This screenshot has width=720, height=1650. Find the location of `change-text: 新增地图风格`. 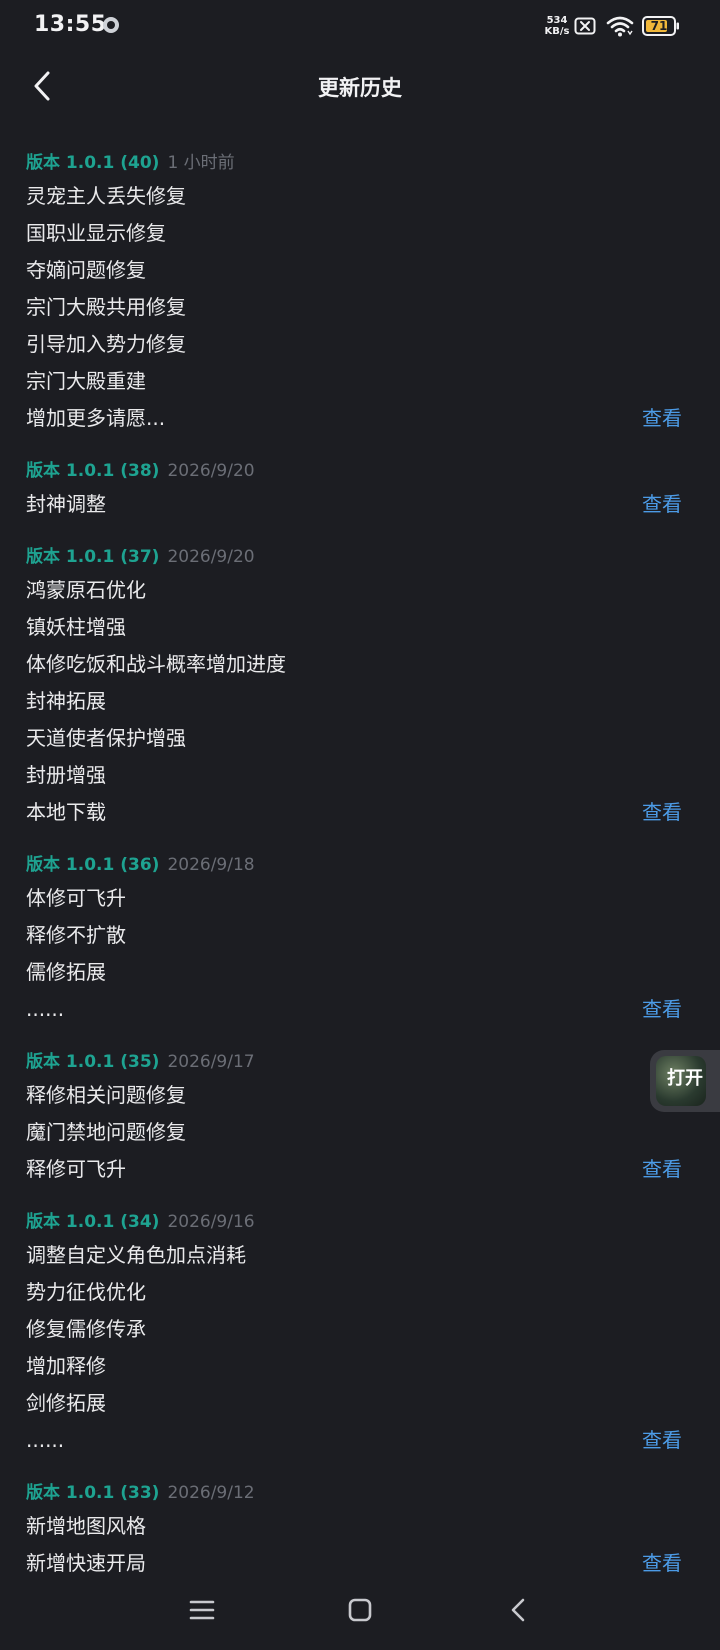

change-text: 新增地图风格 is located at coordinates (86, 1526).